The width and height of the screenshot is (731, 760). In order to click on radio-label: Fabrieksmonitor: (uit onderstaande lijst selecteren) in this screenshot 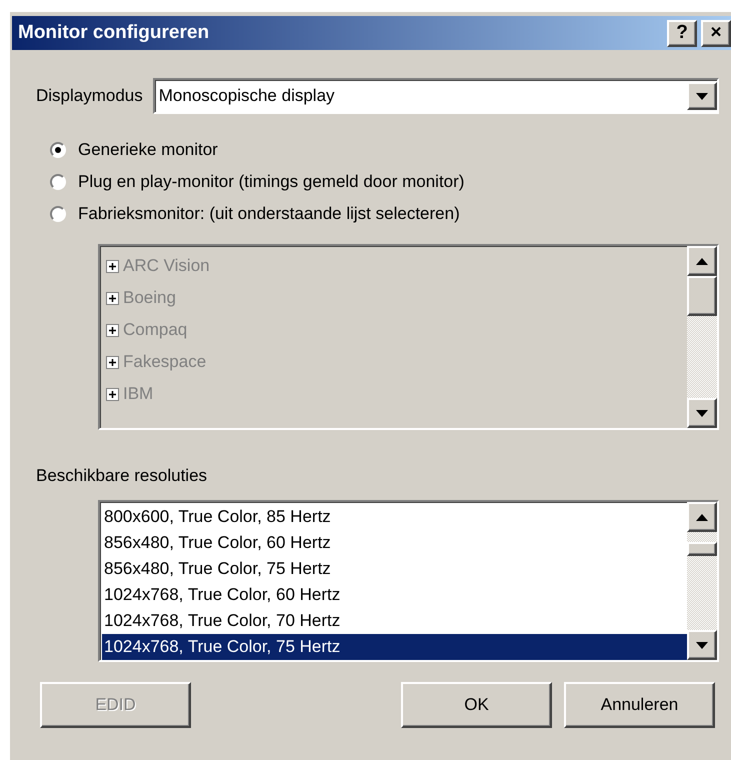, I will do `click(269, 214)`.